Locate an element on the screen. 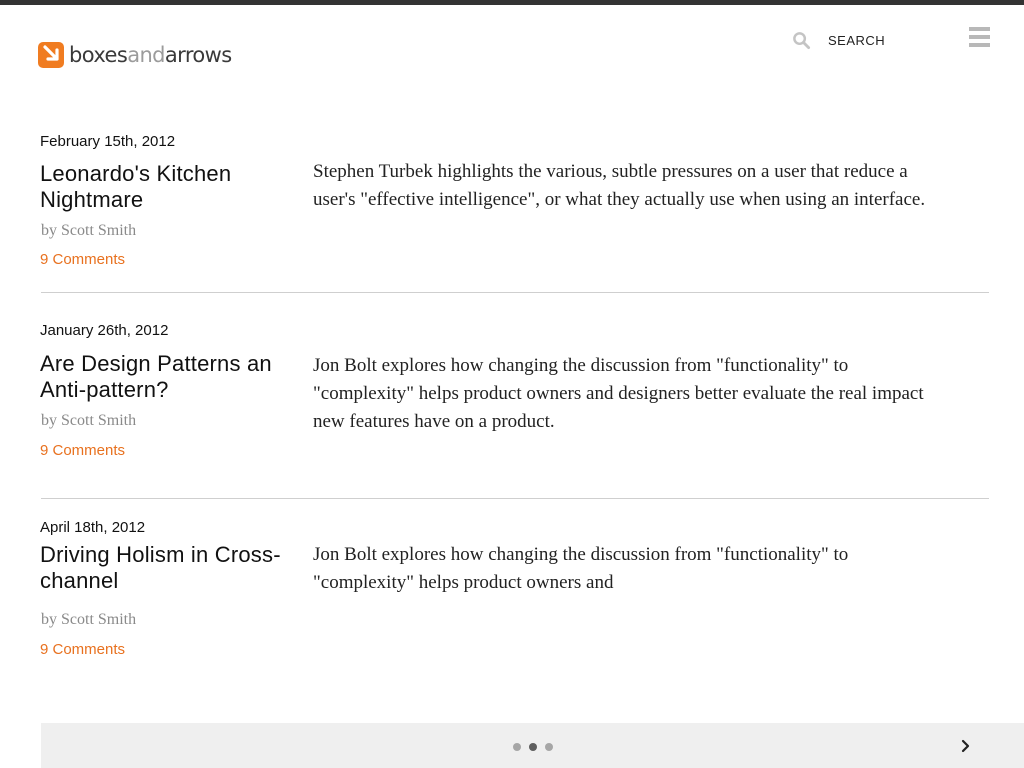 The image size is (1024, 768). logo-word-arrows: arrows is located at coordinates (198, 55).